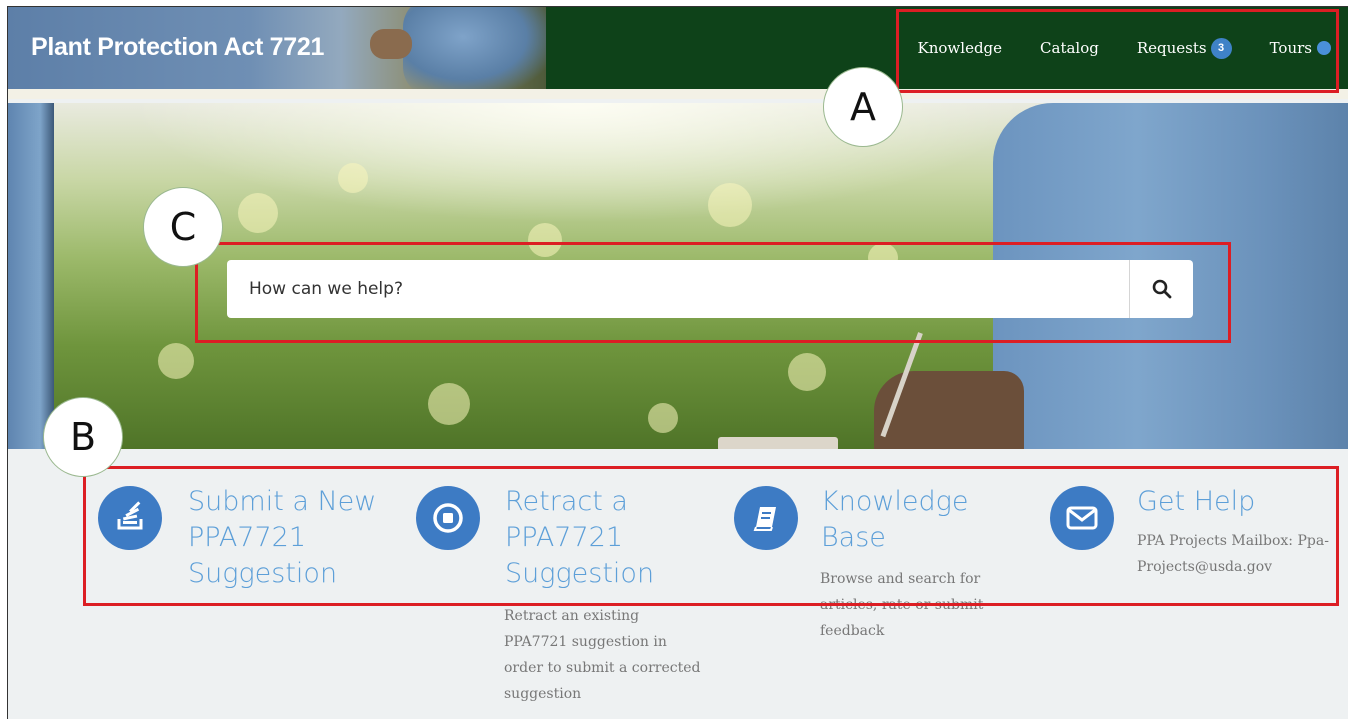 This screenshot has width=1349, height=719. I want to click on callout-a: A, so click(863, 107).